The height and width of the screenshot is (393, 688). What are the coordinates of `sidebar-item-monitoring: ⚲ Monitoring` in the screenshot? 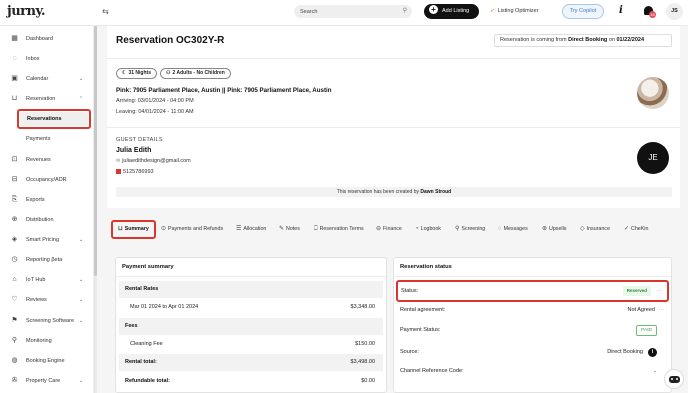 It's located at (47, 341).